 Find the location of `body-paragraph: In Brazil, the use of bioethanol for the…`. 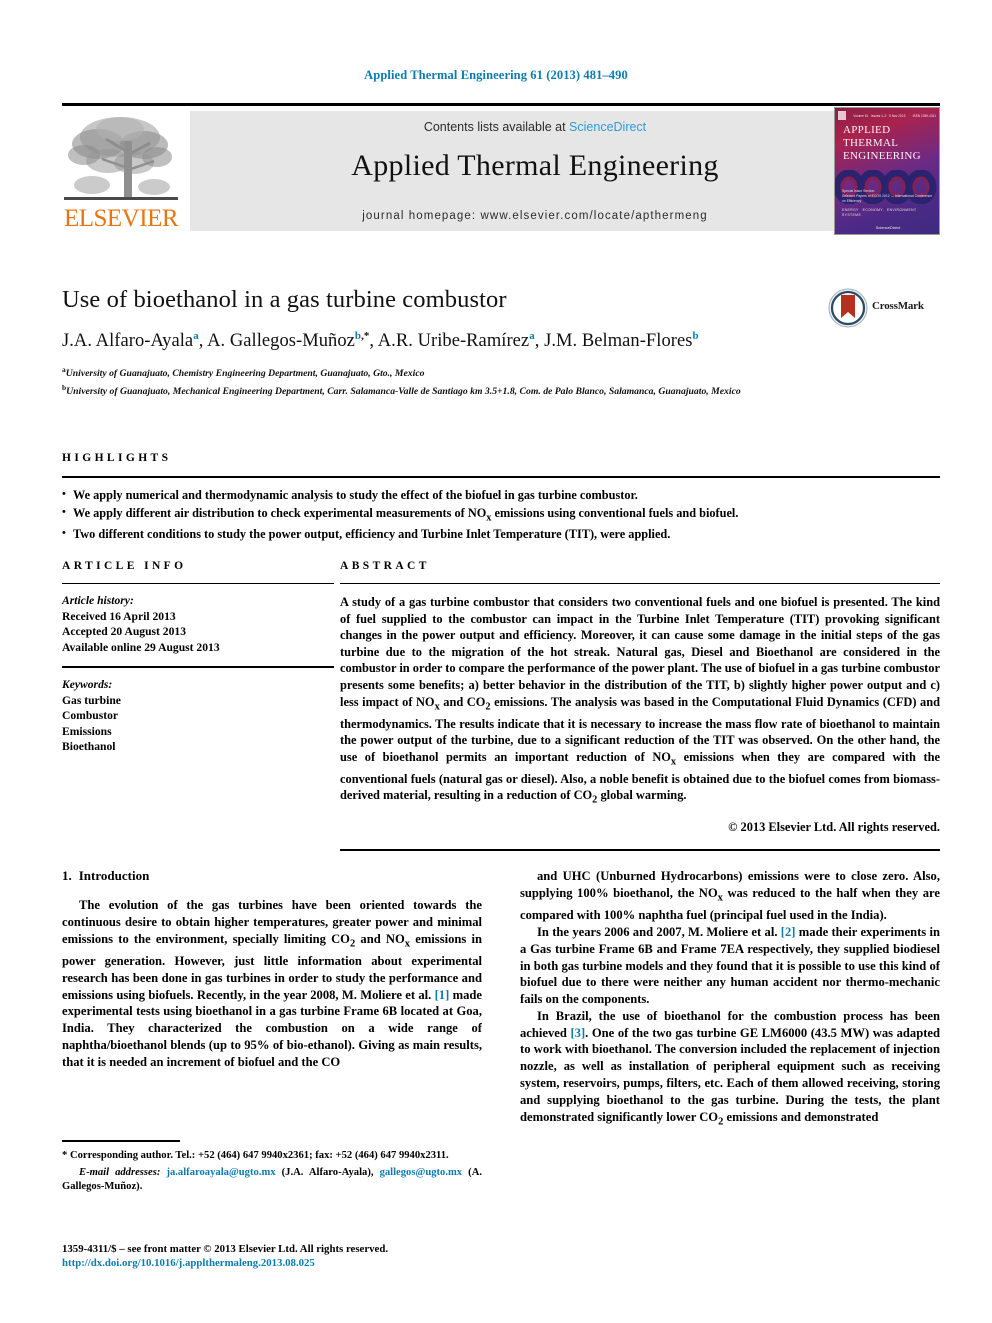

body-paragraph: In Brazil, the use of bioethanol for the… is located at coordinates (730, 1068).